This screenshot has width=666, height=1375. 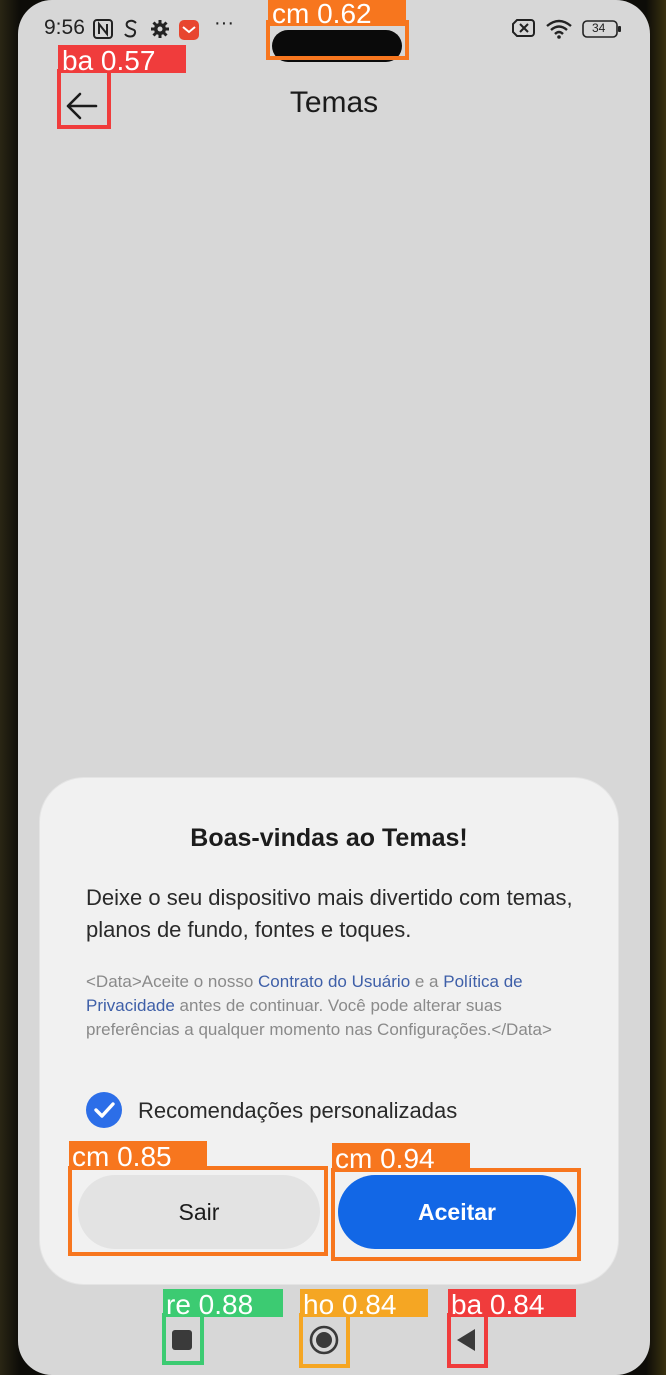 I want to click on bbox-back-top-label: ba 0.57, so click(x=108, y=60).